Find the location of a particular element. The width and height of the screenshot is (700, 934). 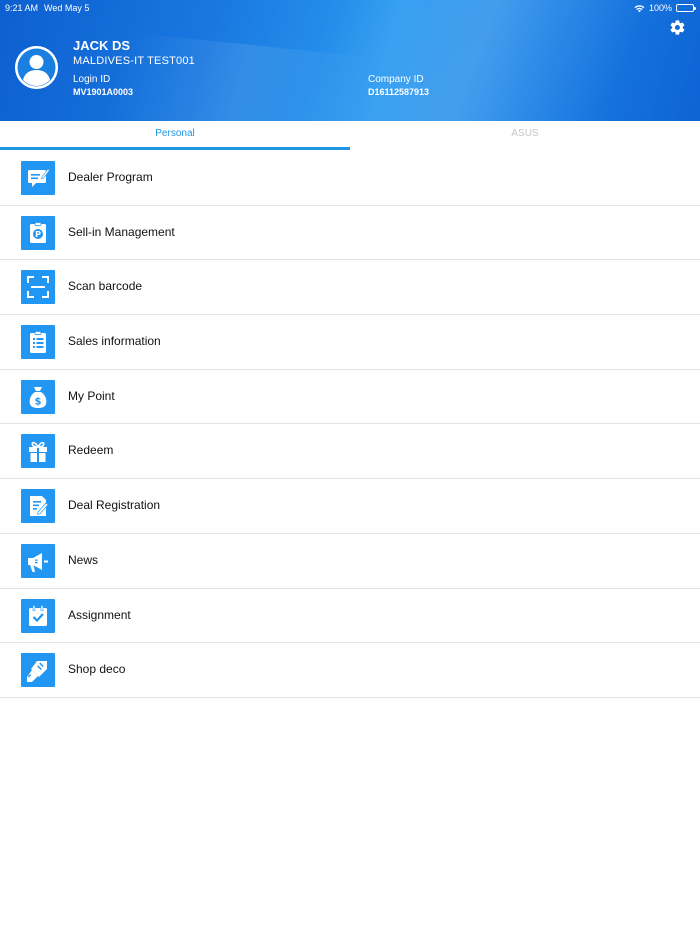

scan-barcode-icon is located at coordinates (38, 287).